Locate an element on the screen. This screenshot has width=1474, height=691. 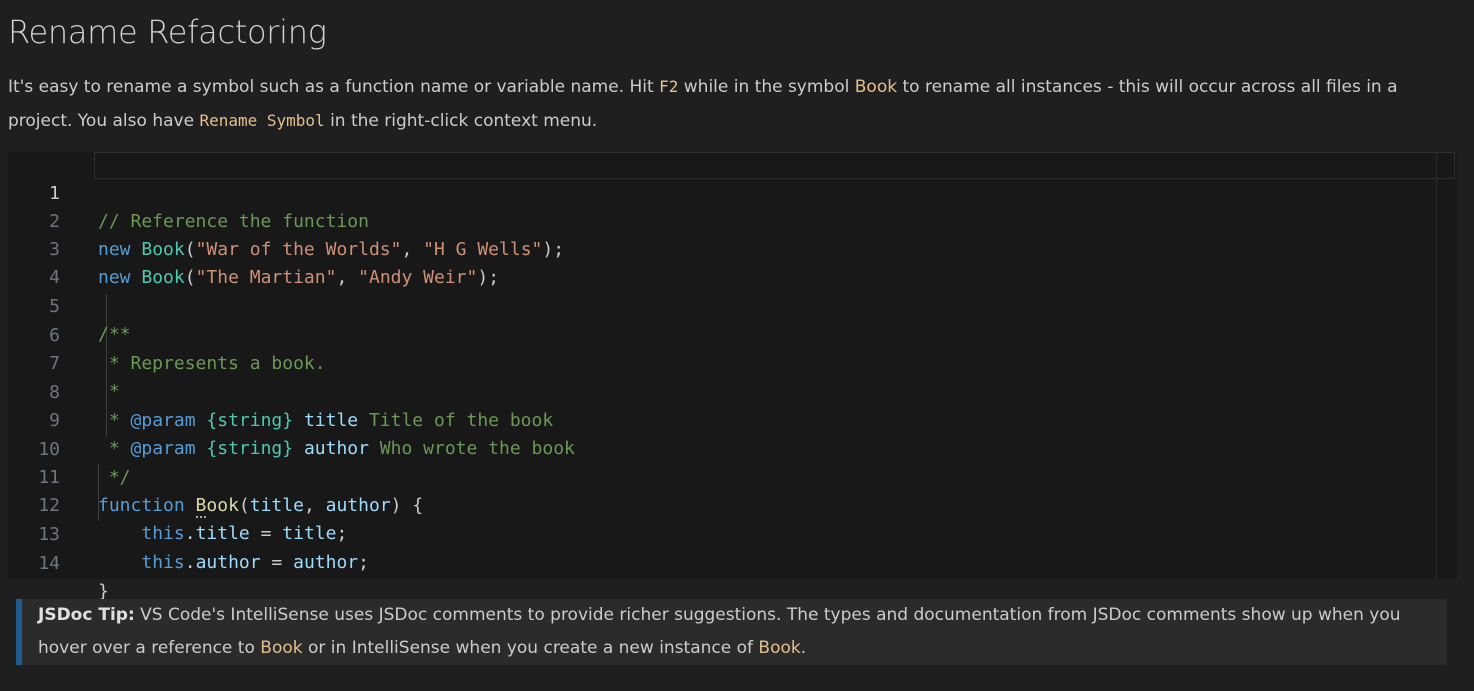
param-author: author is located at coordinates (358, 505).